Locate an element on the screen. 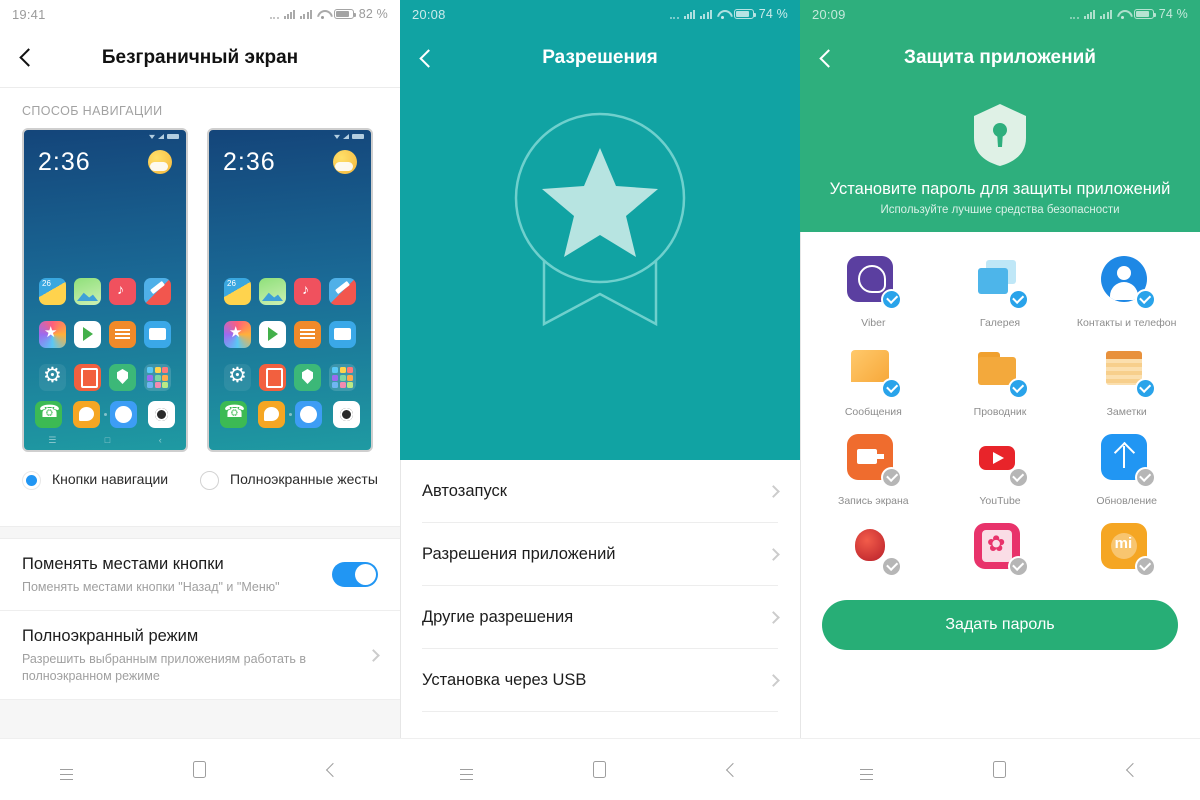 The height and width of the screenshot is (800, 1200). hero-title: Установите пароль для защиты приложений is located at coordinates (1000, 189).